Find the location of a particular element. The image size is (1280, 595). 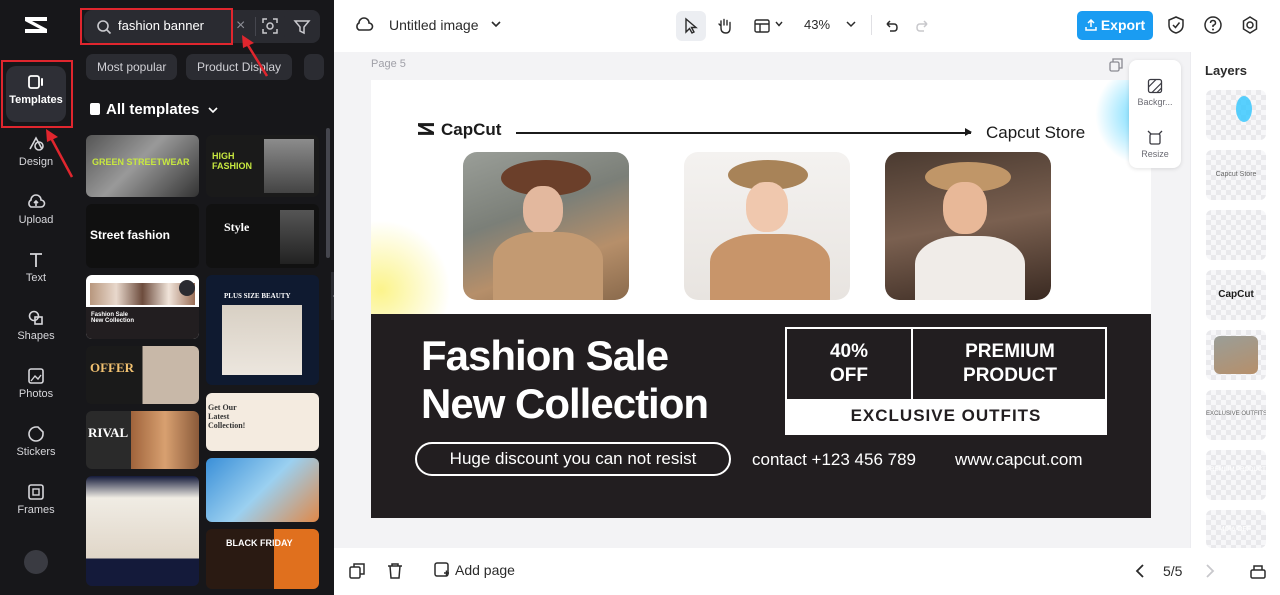

template-thumb: Fashion Sale New Collection is located at coordinates (142, 307).